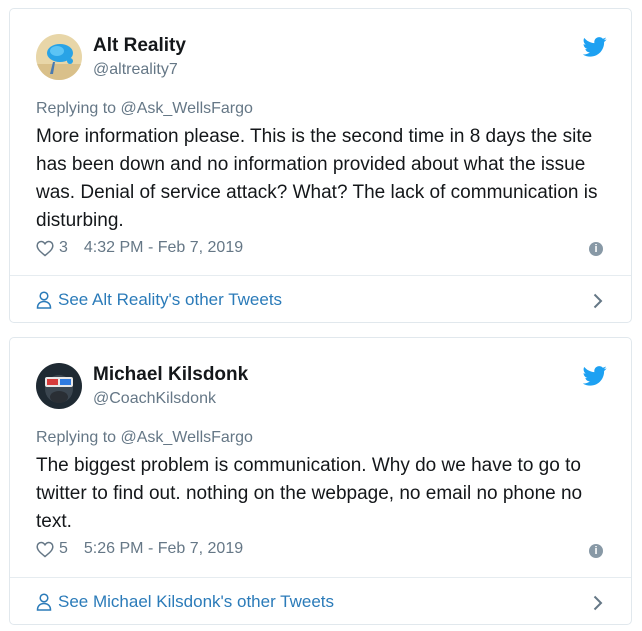 This screenshot has width=642, height=631. Describe the element at coordinates (63, 247) in the screenshot. I see `like-count: 3` at that location.